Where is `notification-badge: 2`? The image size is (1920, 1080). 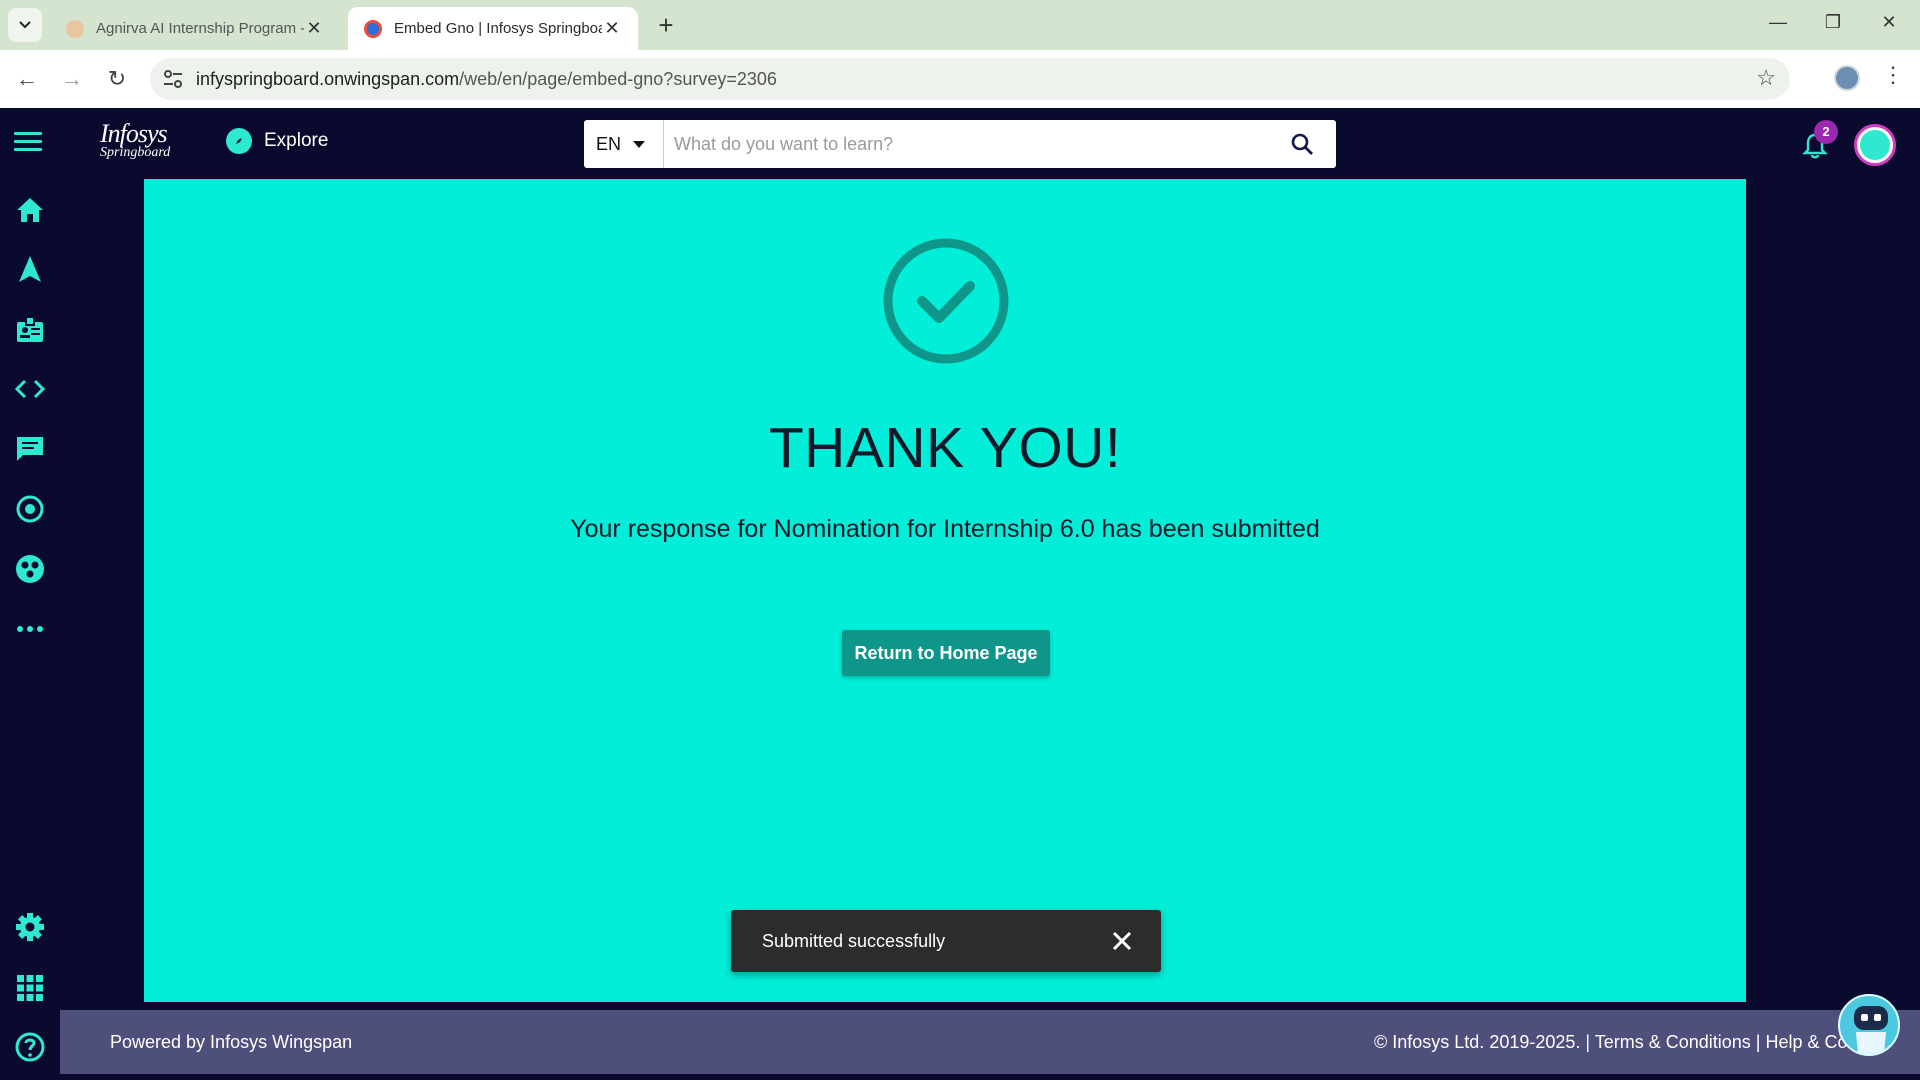
notification-badge: 2 is located at coordinates (1826, 132).